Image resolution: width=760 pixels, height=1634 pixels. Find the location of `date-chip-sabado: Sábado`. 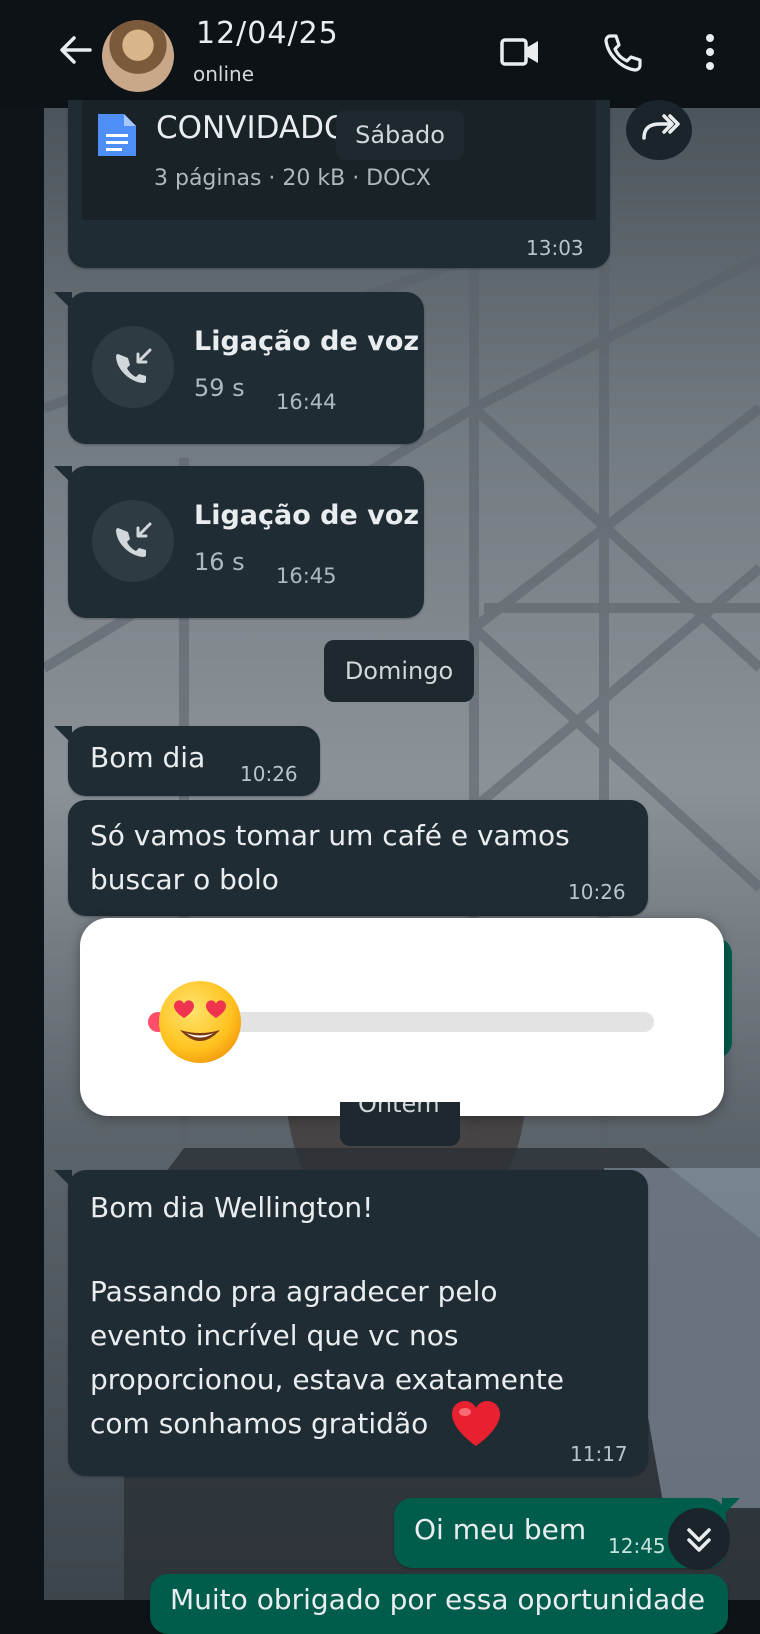

date-chip-sabado: Sábado is located at coordinates (400, 135).